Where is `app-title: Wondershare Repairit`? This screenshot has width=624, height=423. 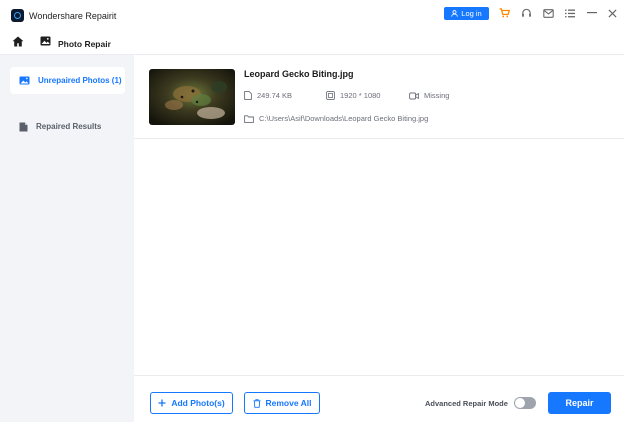 app-title: Wondershare Repairit is located at coordinates (73, 16).